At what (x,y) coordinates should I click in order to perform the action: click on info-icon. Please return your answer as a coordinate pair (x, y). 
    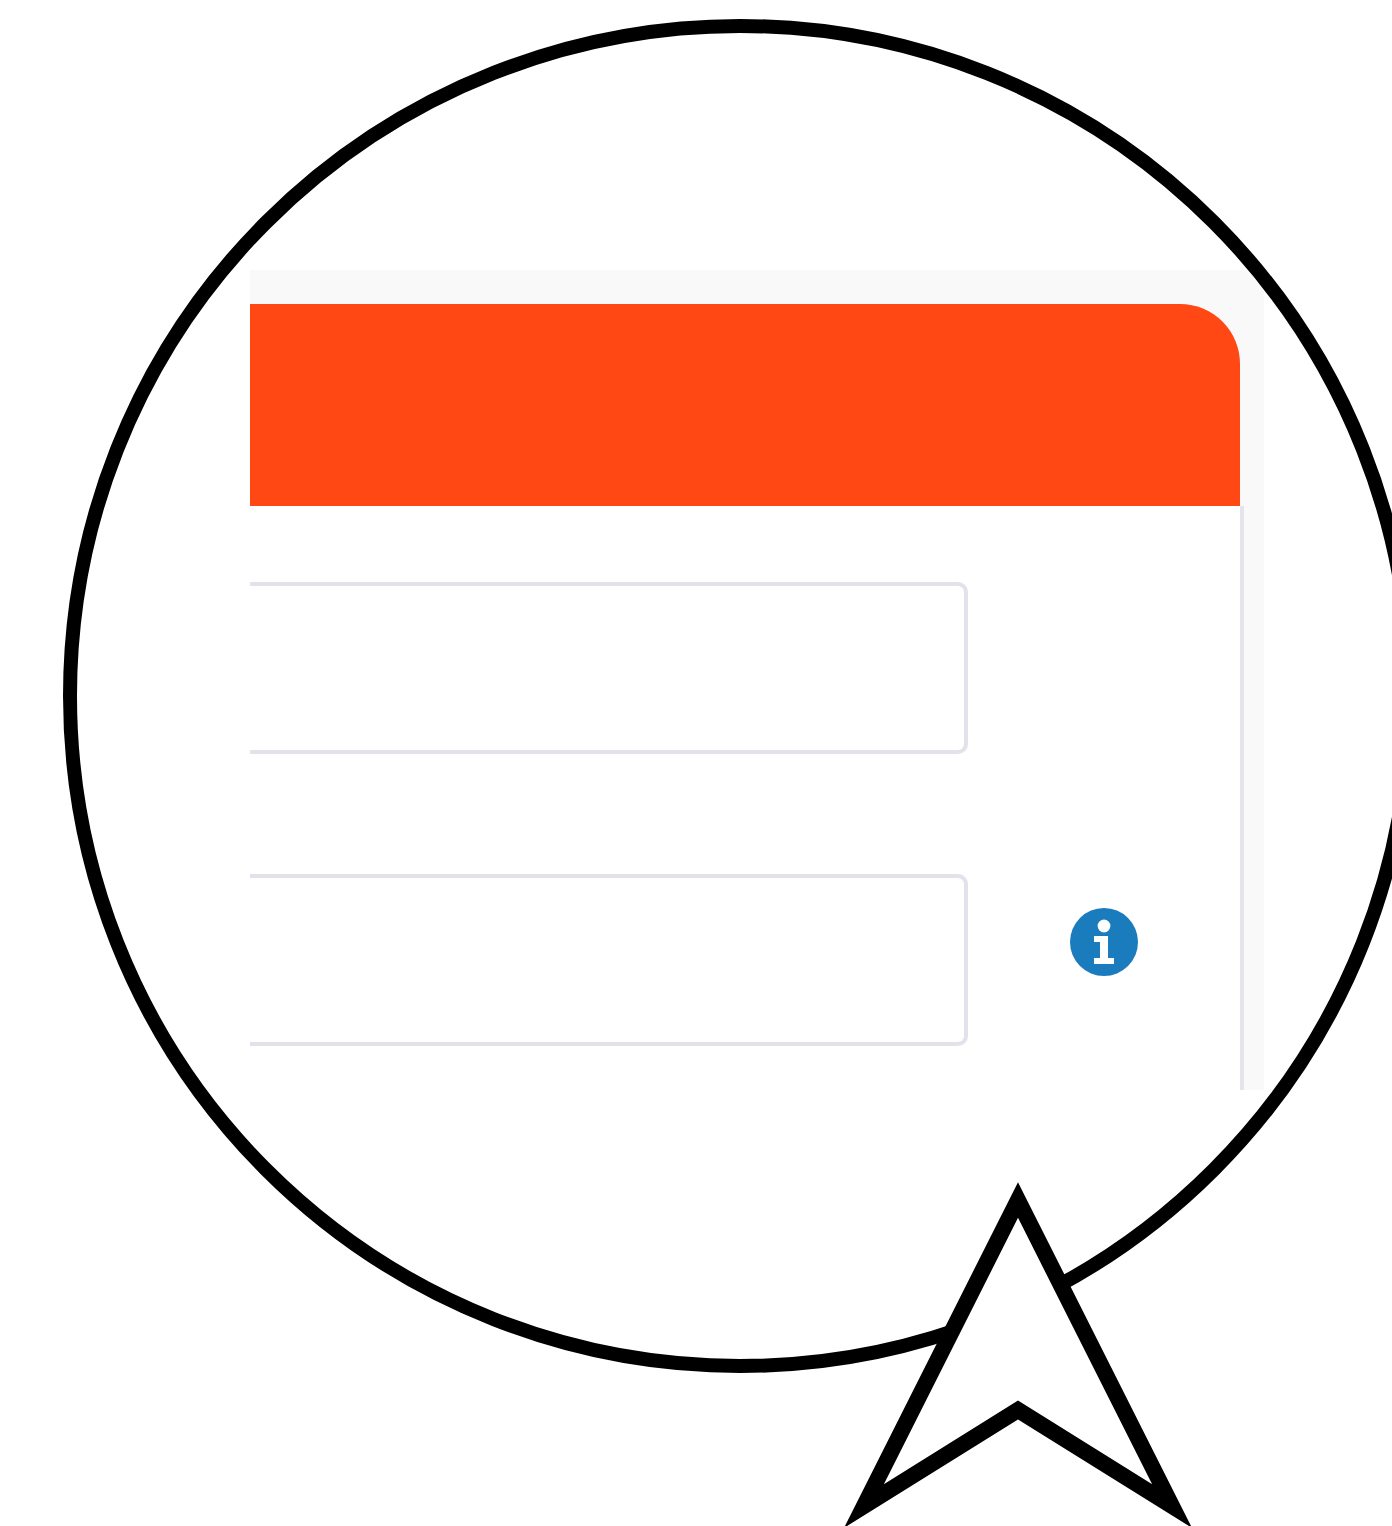
    Looking at the image, I should click on (1104, 942).